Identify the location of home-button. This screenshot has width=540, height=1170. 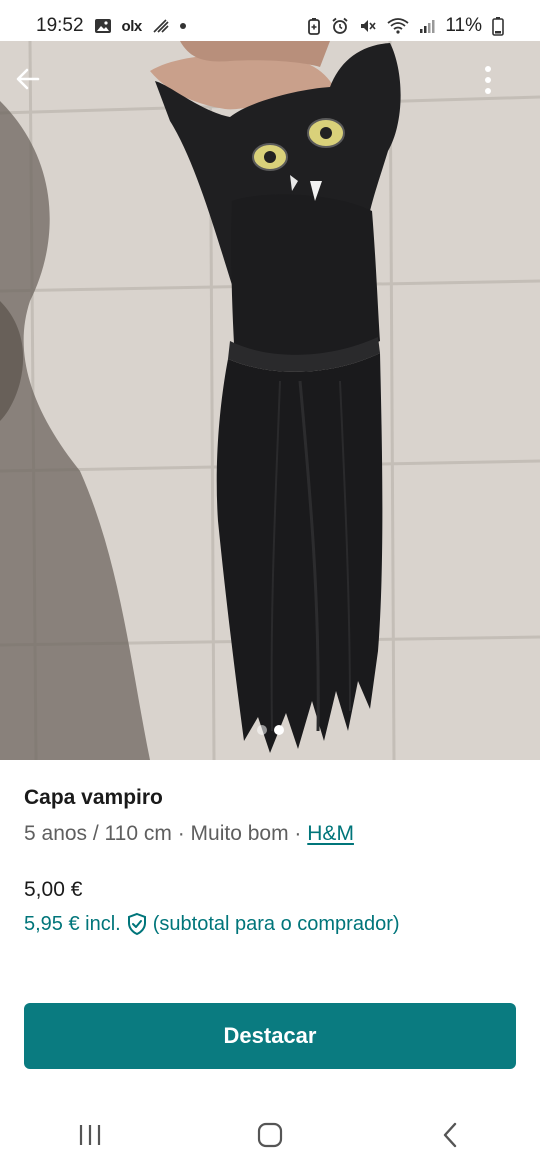
(270, 1135).